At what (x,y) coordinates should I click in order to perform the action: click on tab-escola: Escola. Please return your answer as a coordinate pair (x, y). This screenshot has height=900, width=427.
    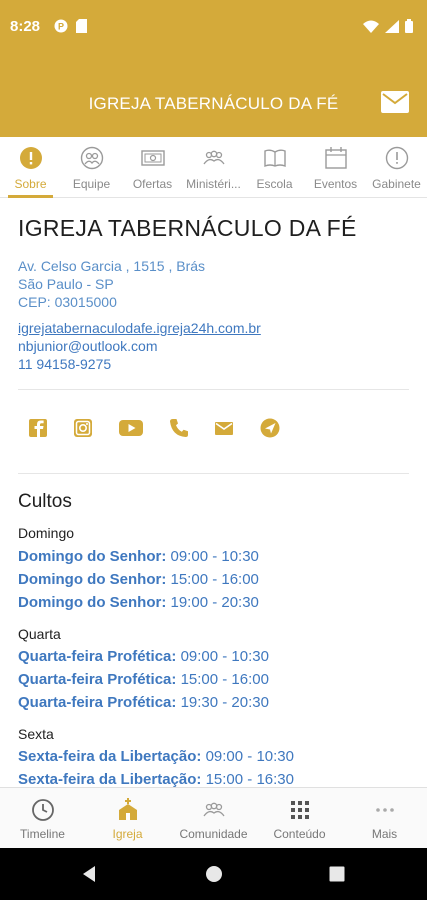
    Looking at the image, I should click on (274, 167).